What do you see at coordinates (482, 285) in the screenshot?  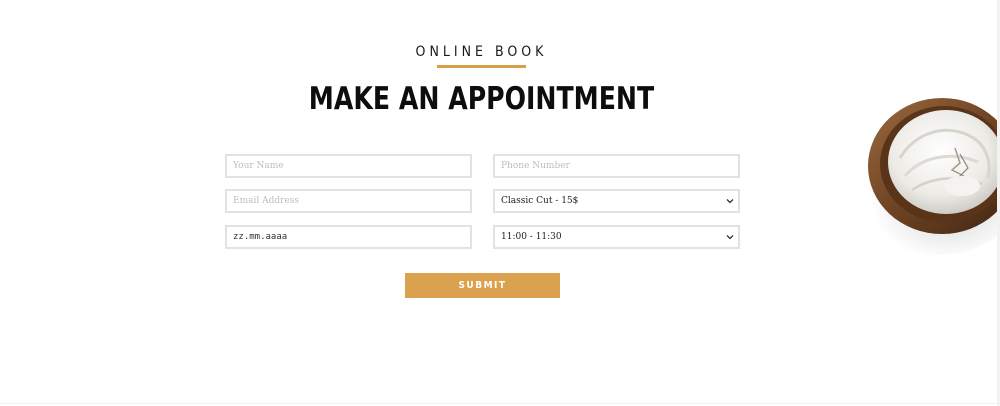 I see `submit-button: SUBMIT` at bounding box center [482, 285].